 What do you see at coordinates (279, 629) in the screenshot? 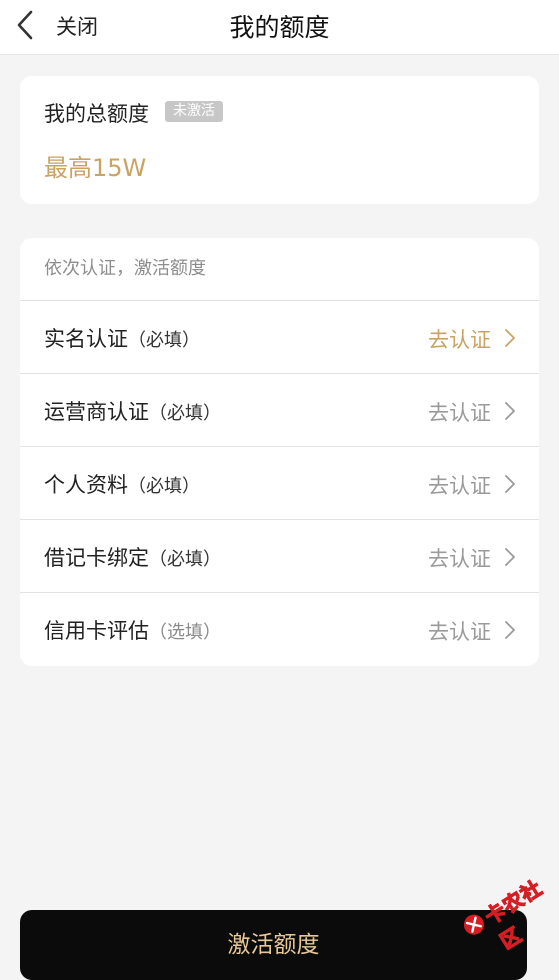
I see `verification-row-credit-card: 信用卡评估（选填） 去认证` at bounding box center [279, 629].